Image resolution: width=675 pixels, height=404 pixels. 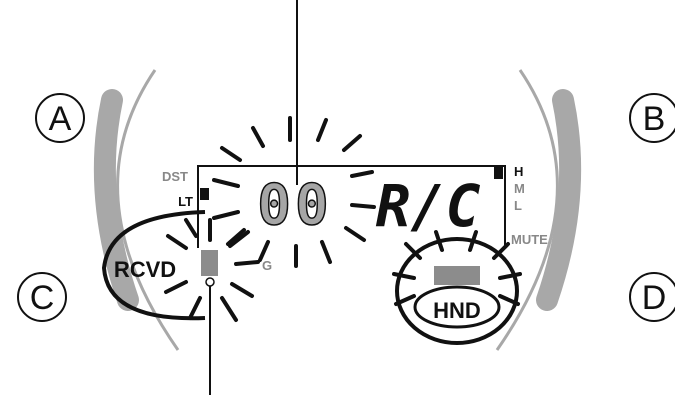 I want to click on h-marker, so click(x=498, y=173).